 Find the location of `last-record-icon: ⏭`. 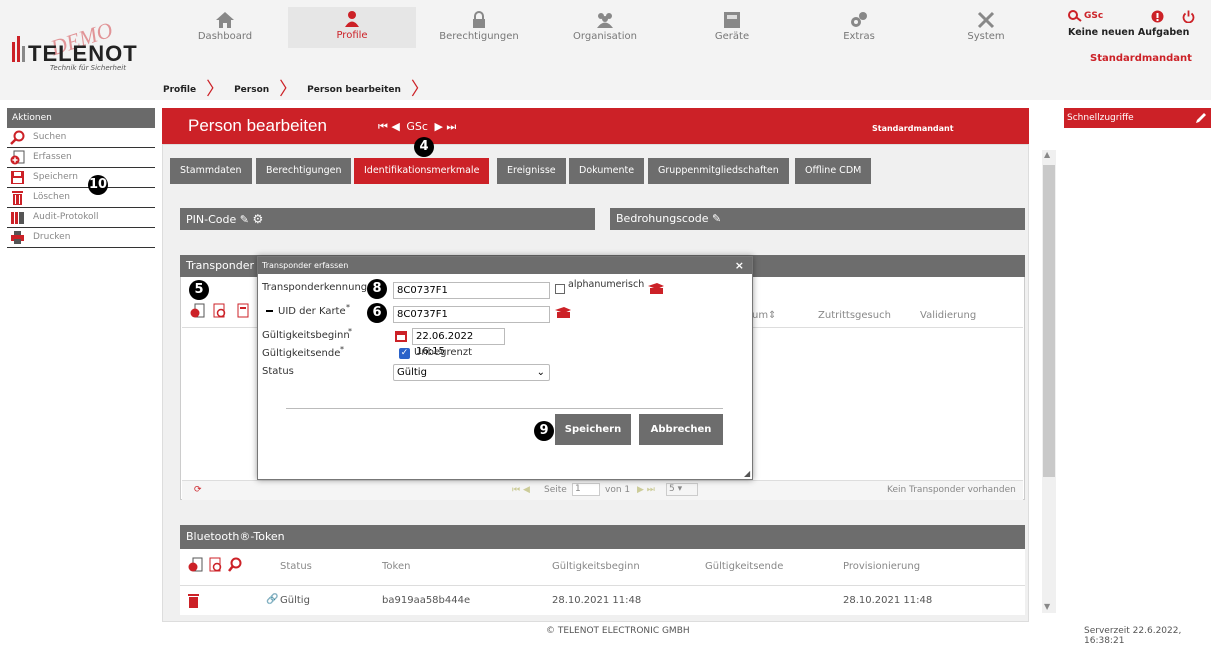

last-record-icon: ⏭ is located at coordinates (451, 126).